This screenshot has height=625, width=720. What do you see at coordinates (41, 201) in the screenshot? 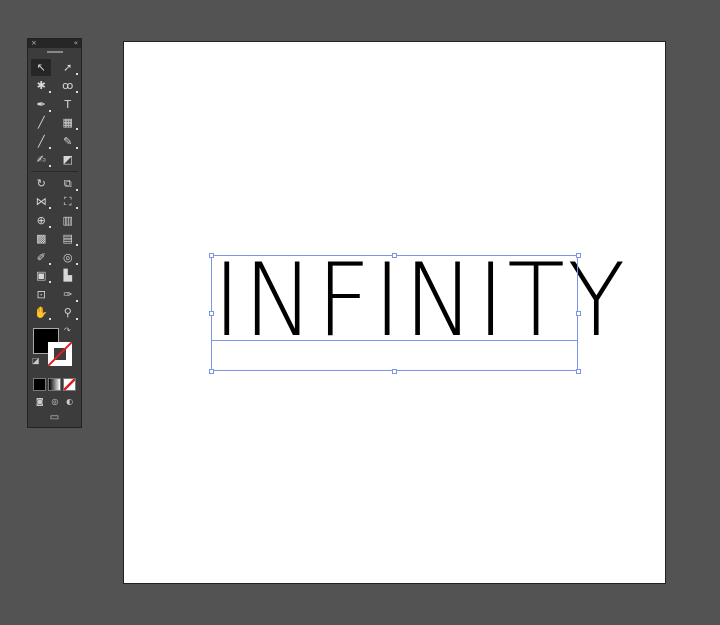
I see `width-tool: ⋈` at bounding box center [41, 201].